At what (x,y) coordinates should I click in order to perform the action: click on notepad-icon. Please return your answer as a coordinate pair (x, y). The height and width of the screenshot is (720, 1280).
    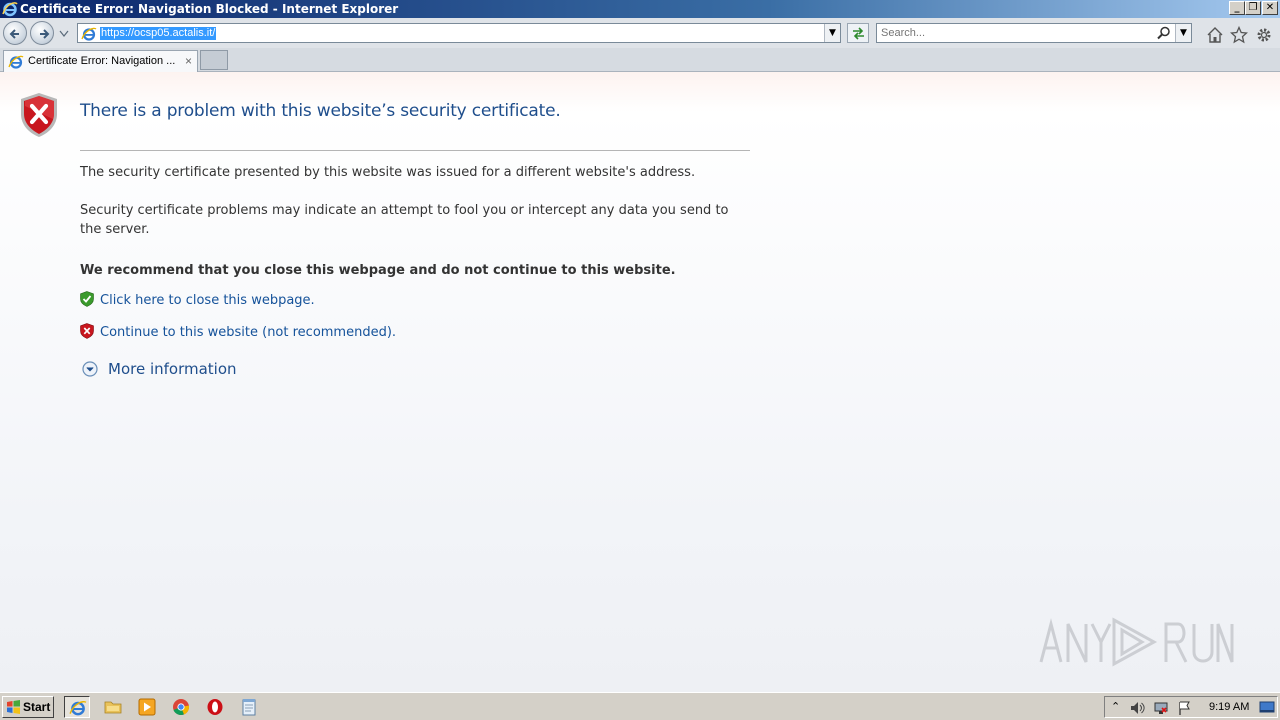
    Looking at the image, I should click on (249, 707).